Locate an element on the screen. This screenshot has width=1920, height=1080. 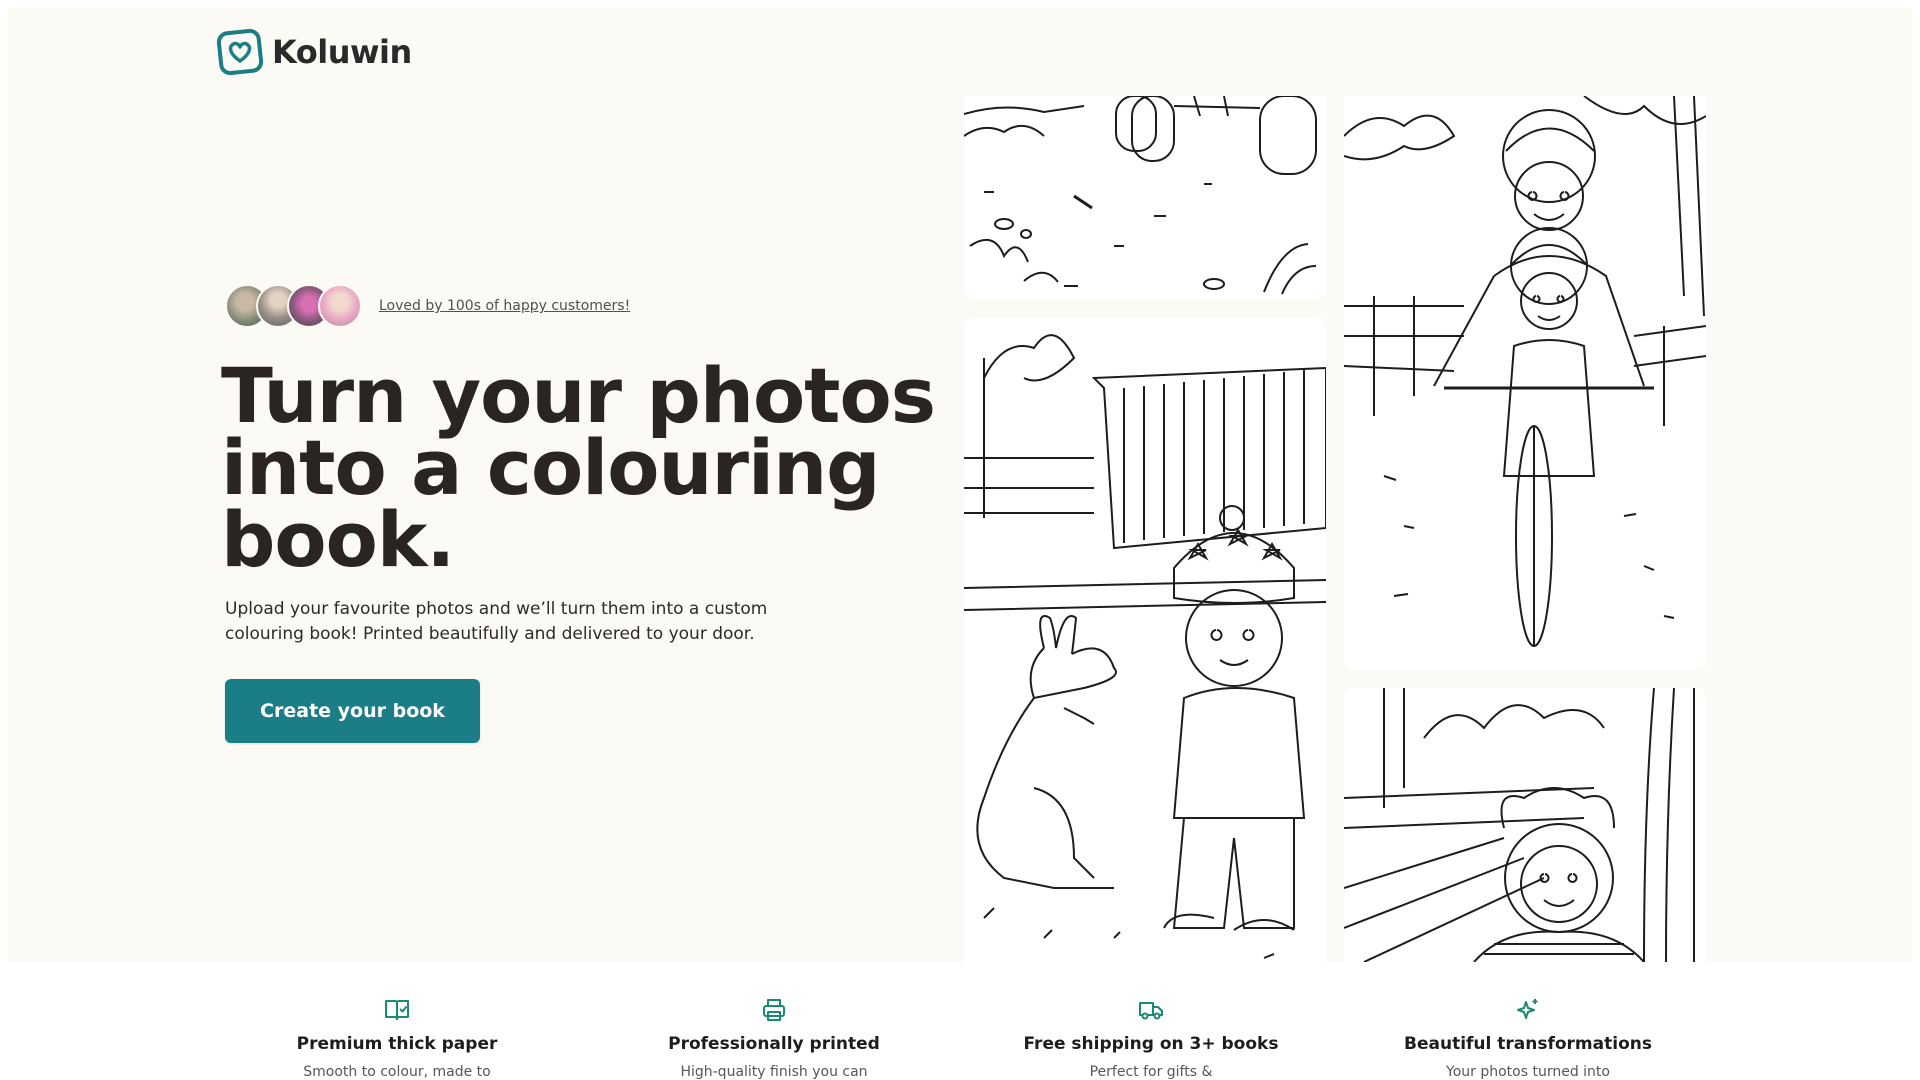
feature-description: High-quality finish you can is located at coordinates (774, 1072).